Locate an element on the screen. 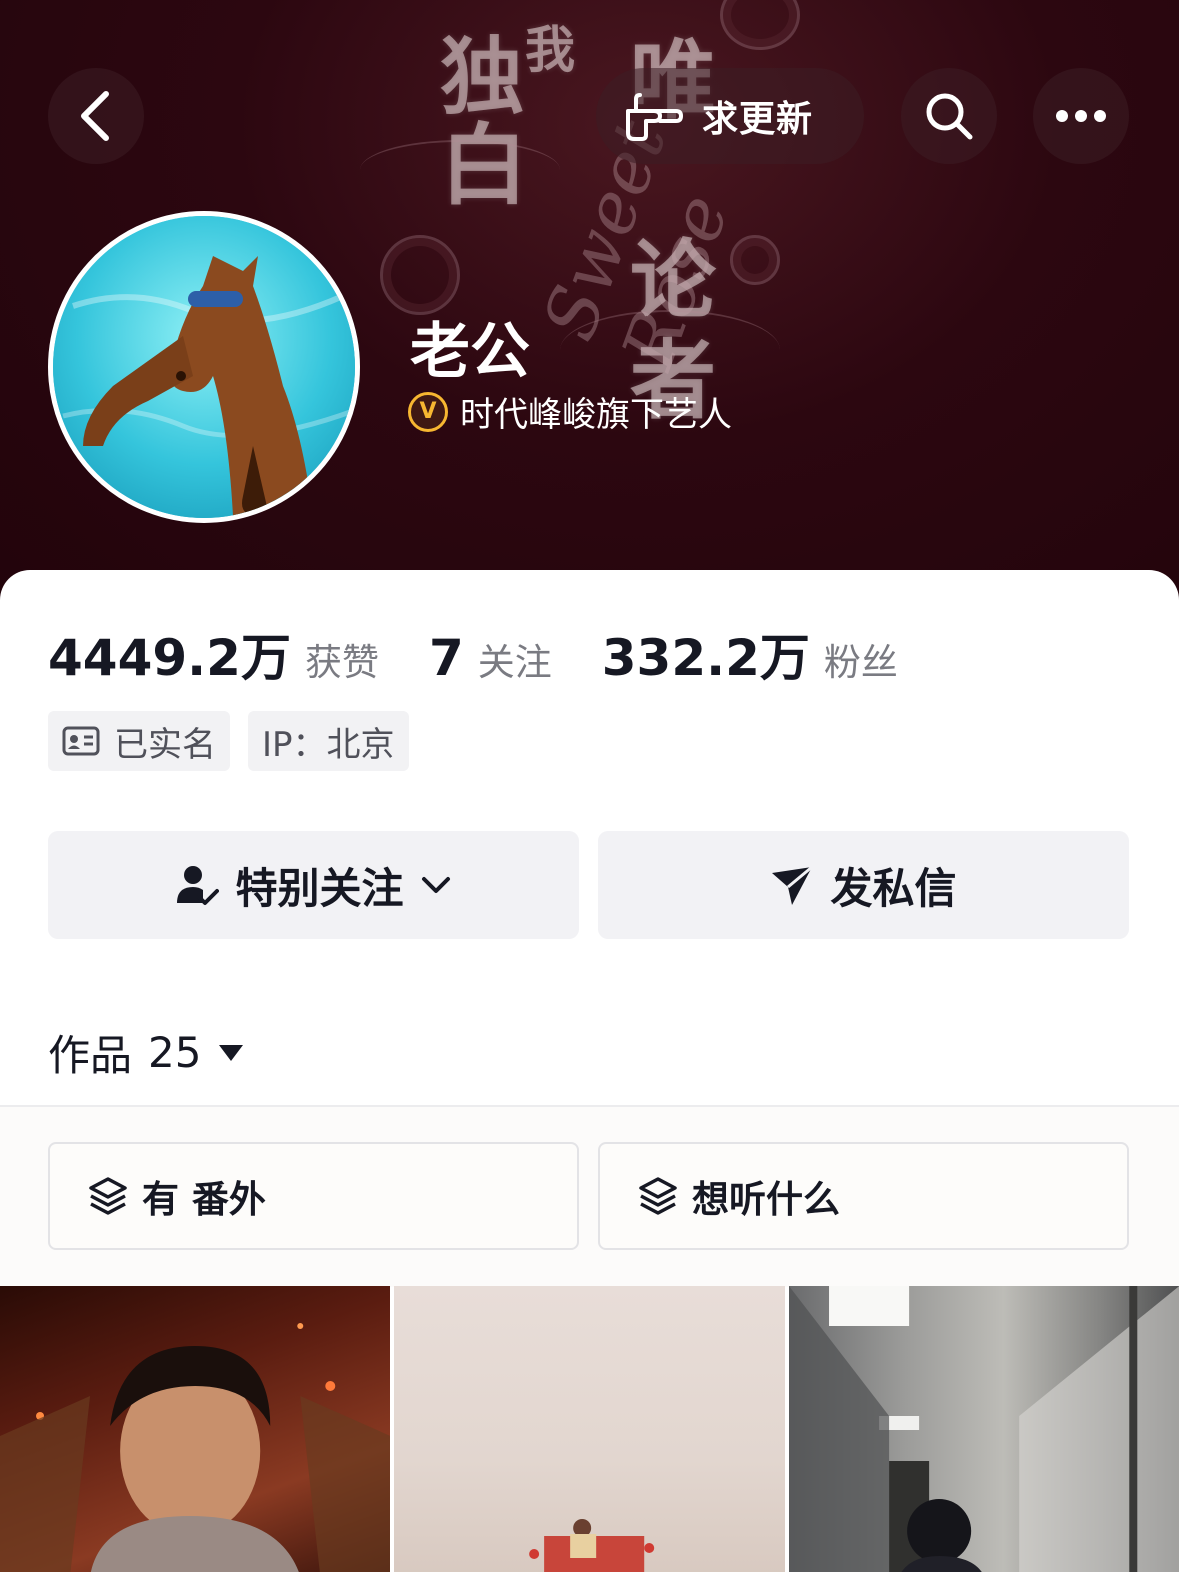  search-icon is located at coordinates (949, 116).